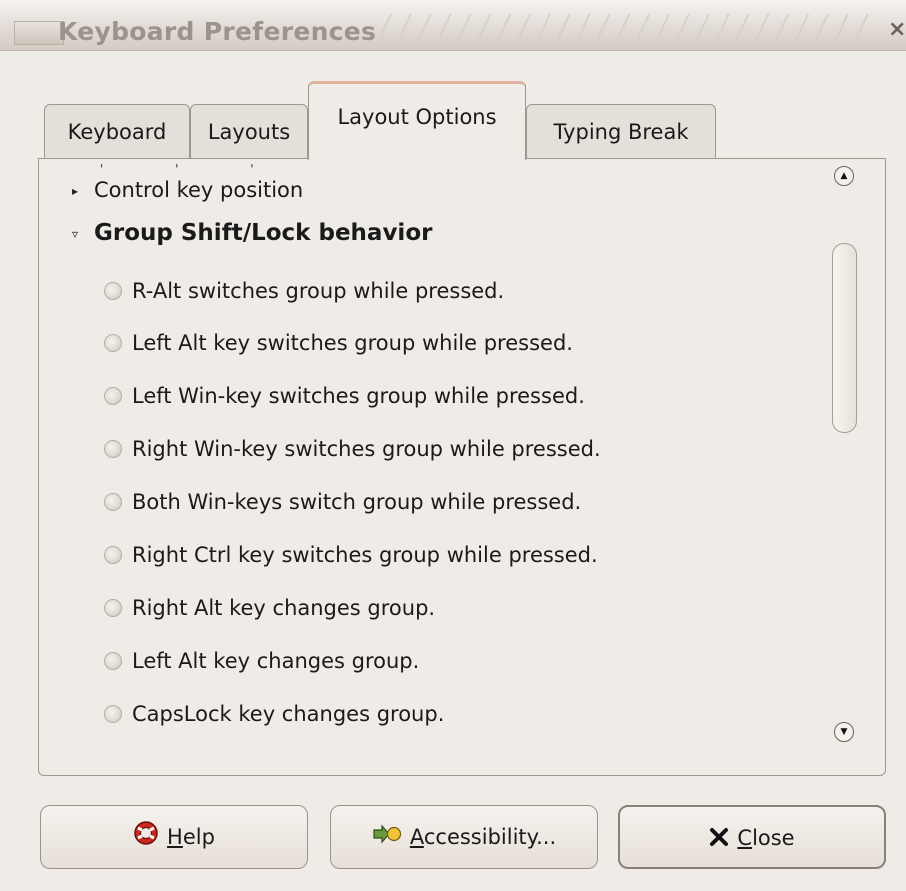 The image size is (906, 891). I want to click on x-icon, so click(719, 840).